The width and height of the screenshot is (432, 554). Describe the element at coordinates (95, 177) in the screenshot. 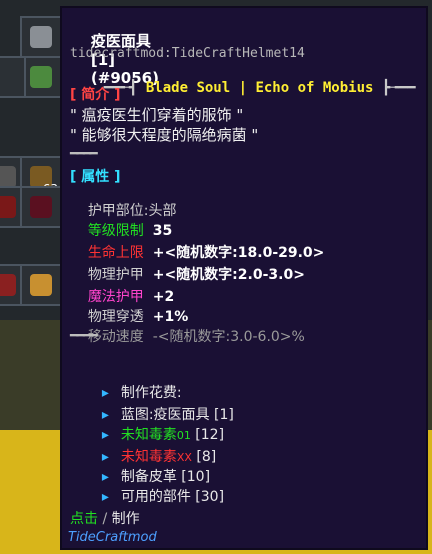

I see `attr-header: [ 属性 ]` at that location.